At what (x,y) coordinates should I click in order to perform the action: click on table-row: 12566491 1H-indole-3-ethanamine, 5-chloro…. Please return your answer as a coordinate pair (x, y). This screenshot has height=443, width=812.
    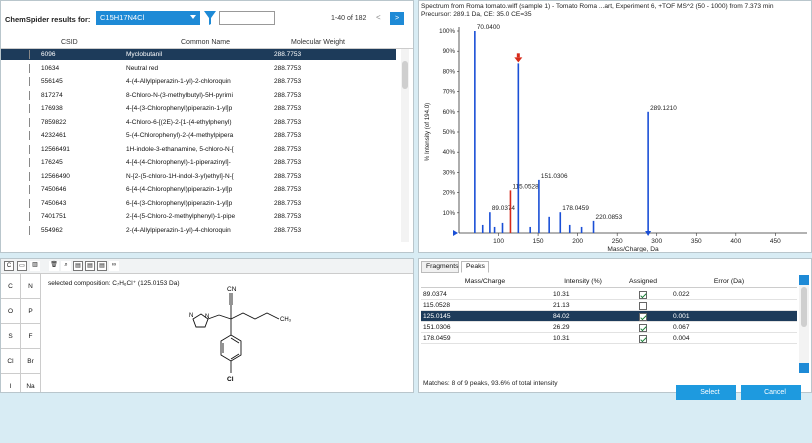
    Looking at the image, I should click on (198, 149).